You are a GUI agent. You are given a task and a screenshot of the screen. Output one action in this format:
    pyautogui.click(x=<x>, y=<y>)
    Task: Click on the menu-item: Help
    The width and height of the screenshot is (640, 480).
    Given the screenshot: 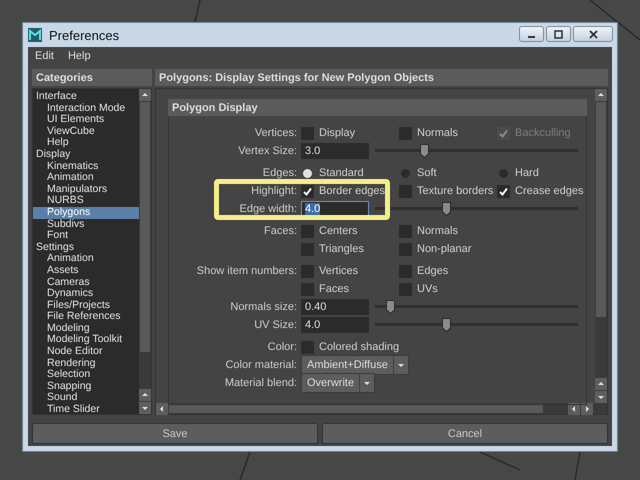 What is the action you would take?
    pyautogui.click(x=79, y=56)
    